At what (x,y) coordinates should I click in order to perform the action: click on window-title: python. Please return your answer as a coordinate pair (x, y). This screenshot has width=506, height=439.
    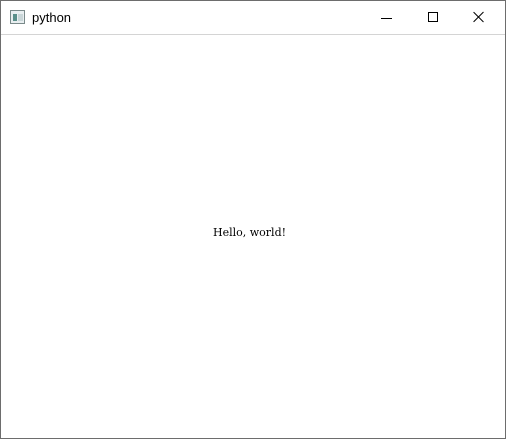
    Looking at the image, I should click on (52, 17).